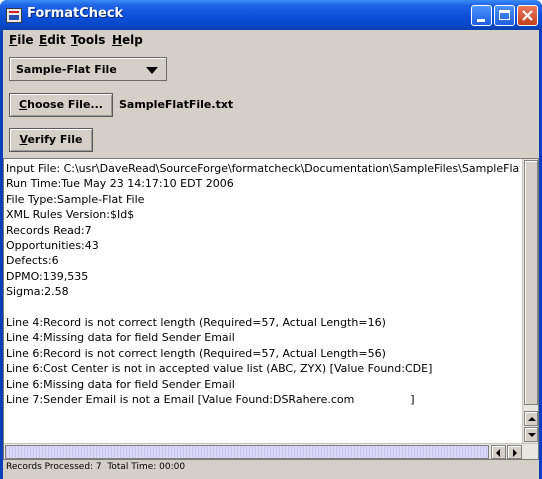 Image resolution: width=542 pixels, height=479 pixels. Describe the element at coordinates (56, 40) in the screenshot. I see `menu-edit-label: dit` at that location.